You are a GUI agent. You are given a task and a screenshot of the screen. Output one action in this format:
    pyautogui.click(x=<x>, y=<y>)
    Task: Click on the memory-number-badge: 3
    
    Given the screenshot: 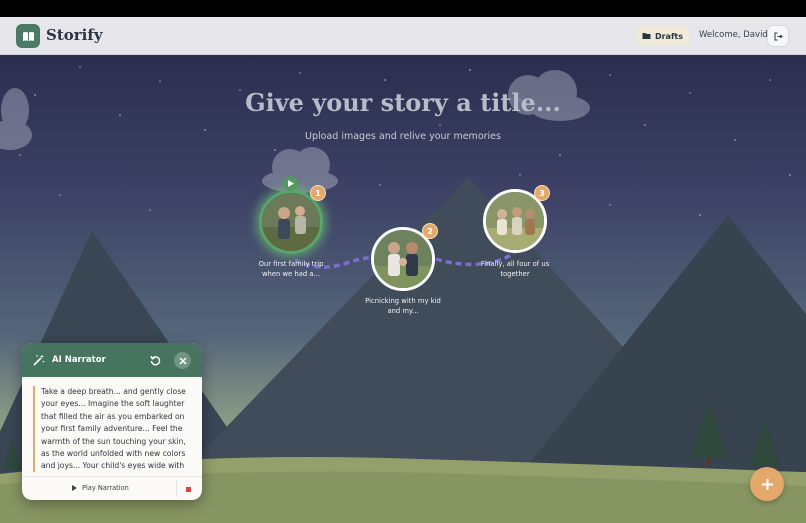 What is the action you would take?
    pyautogui.click(x=542, y=193)
    